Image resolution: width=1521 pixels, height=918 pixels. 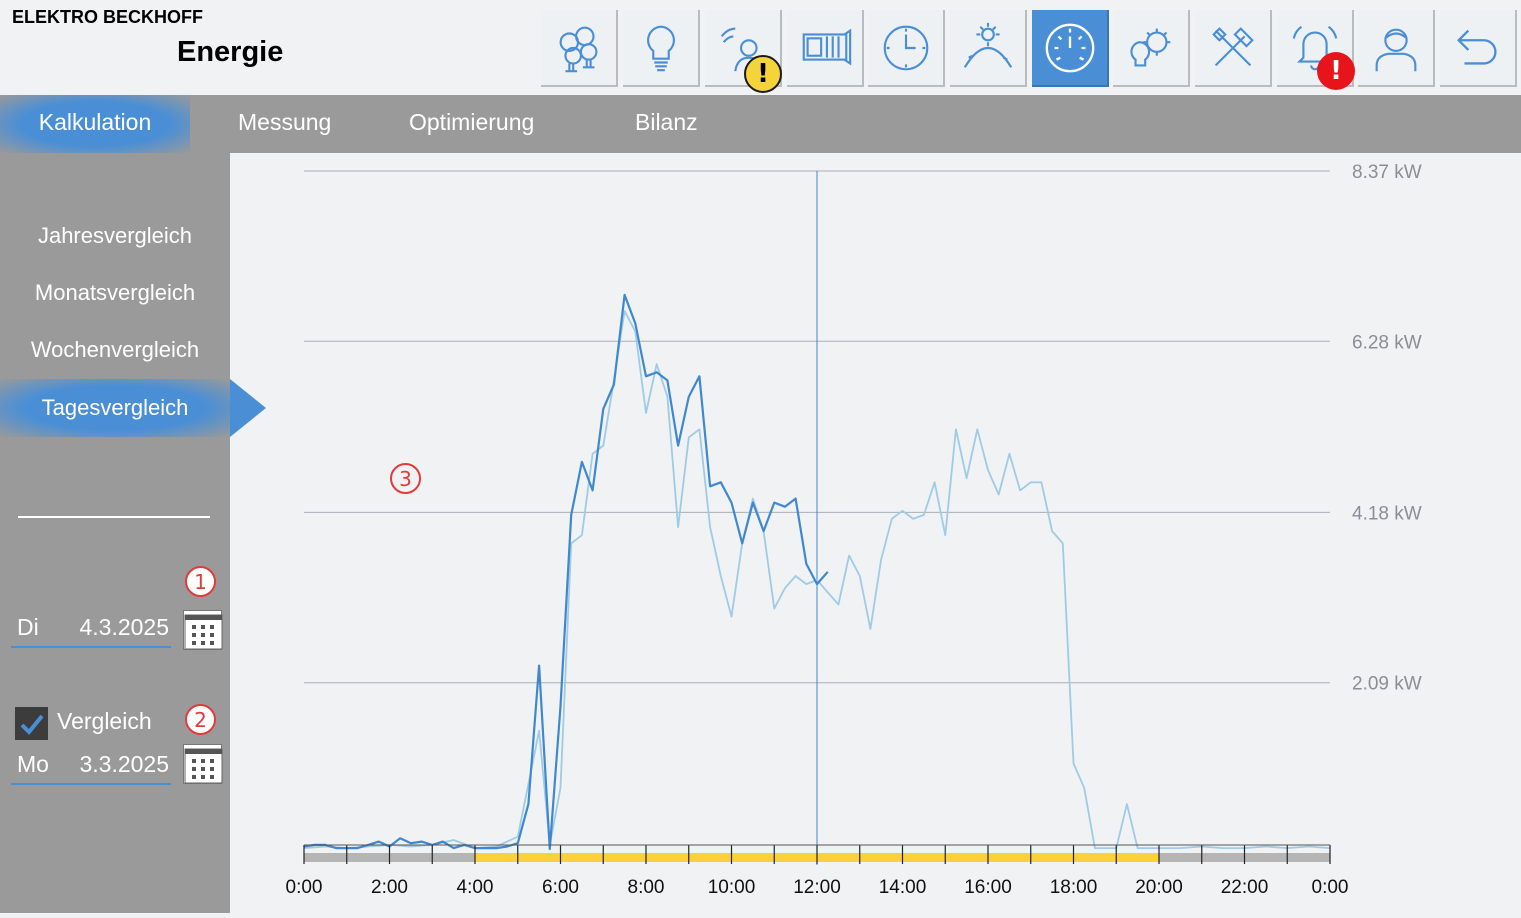 I want to click on date-primary-value: 4.3.2025, so click(x=124, y=627).